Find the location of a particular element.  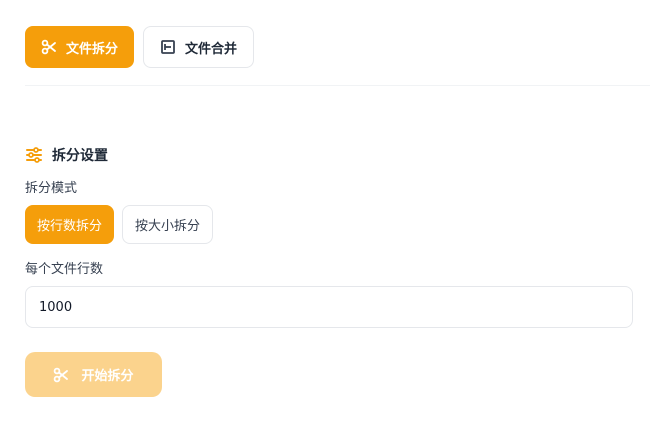

split-mode-options: 按行数拆分 按大小拆分 is located at coordinates (119, 224).